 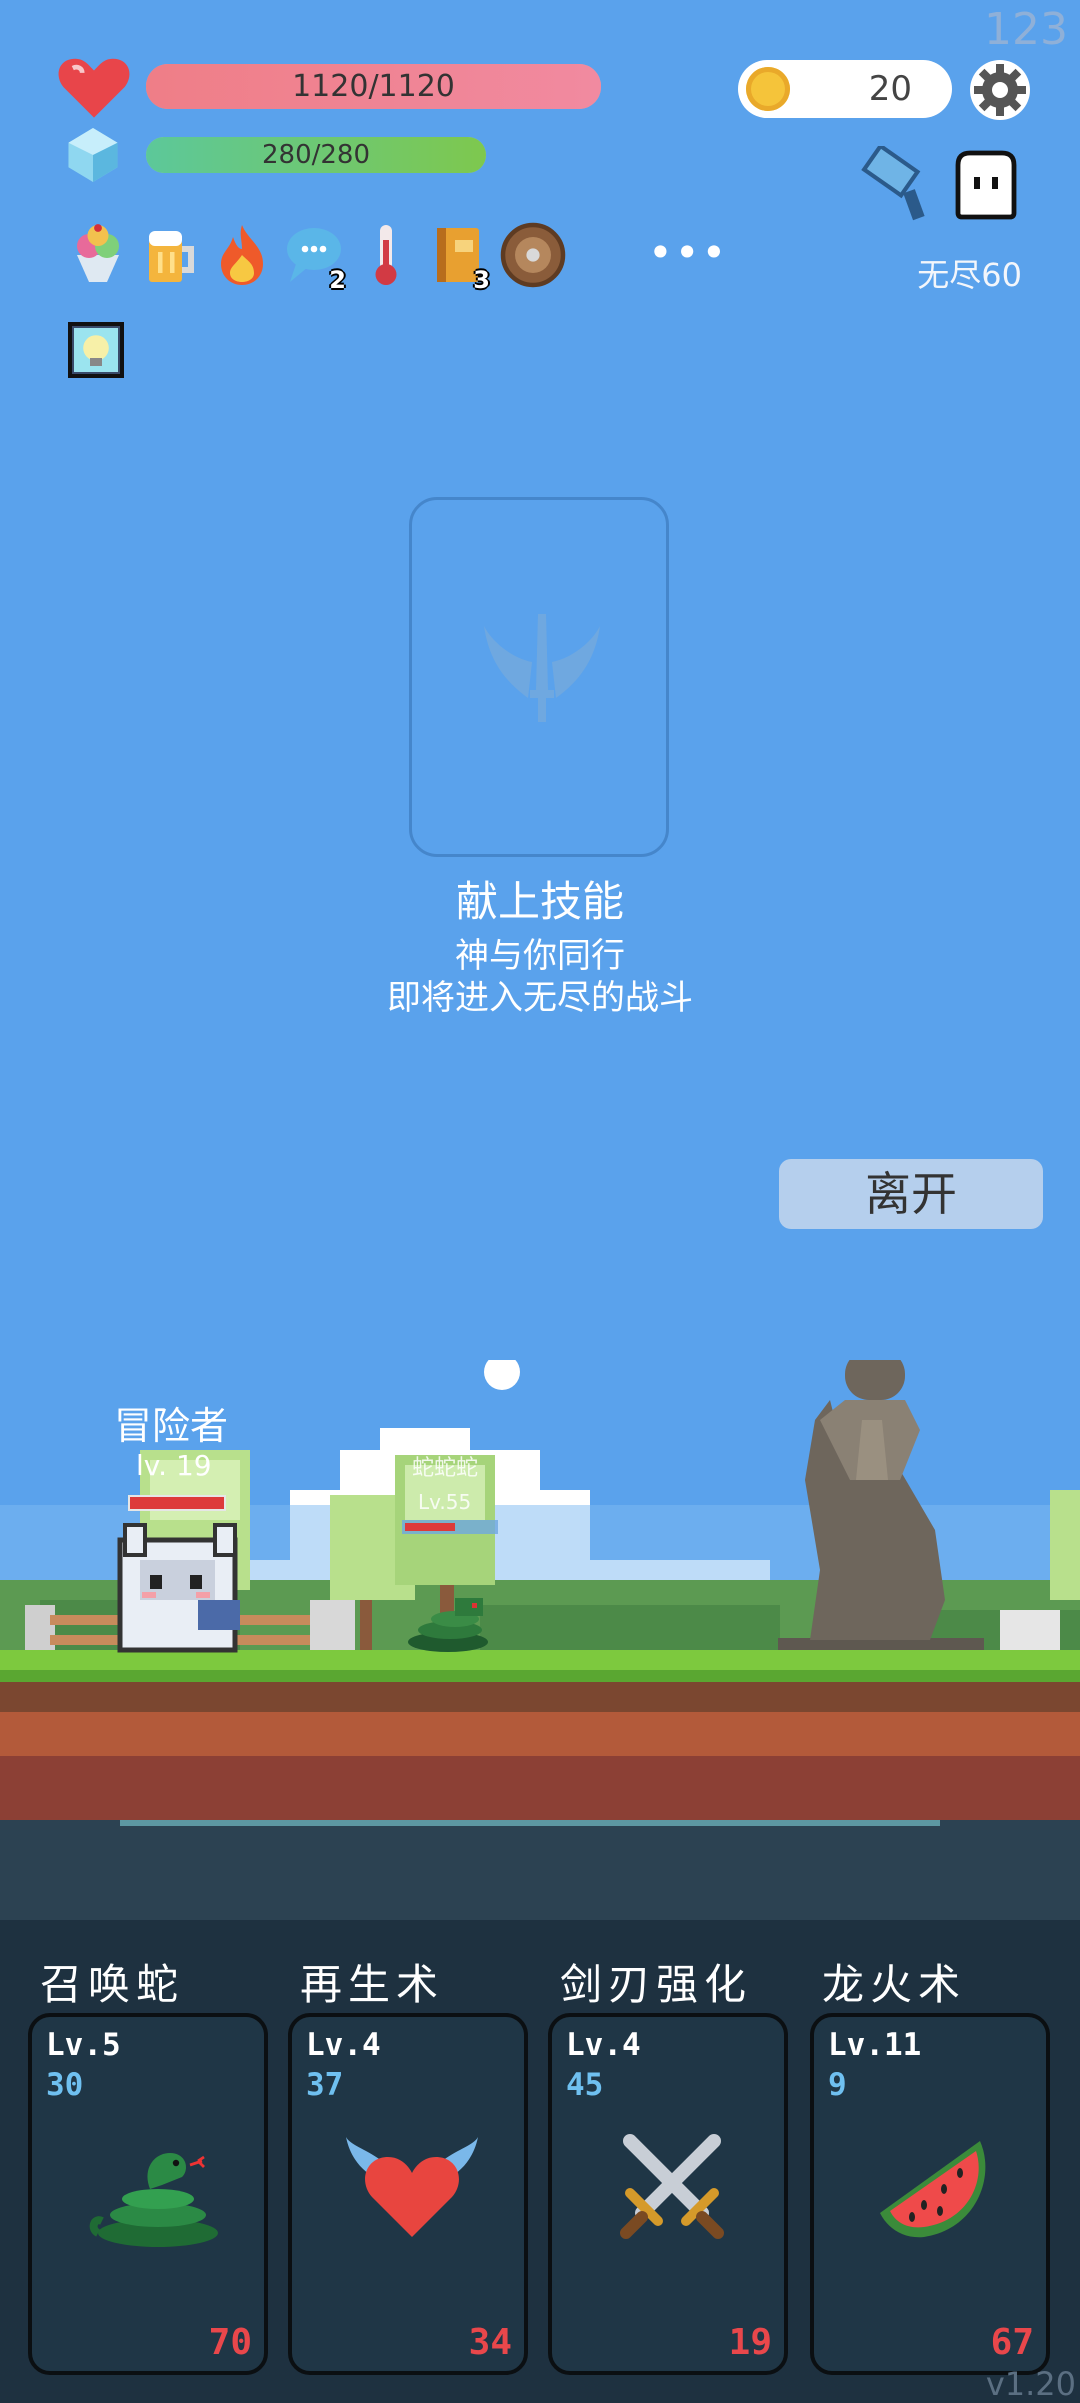 I want to click on winged-sword-icon, so click(x=542, y=668).